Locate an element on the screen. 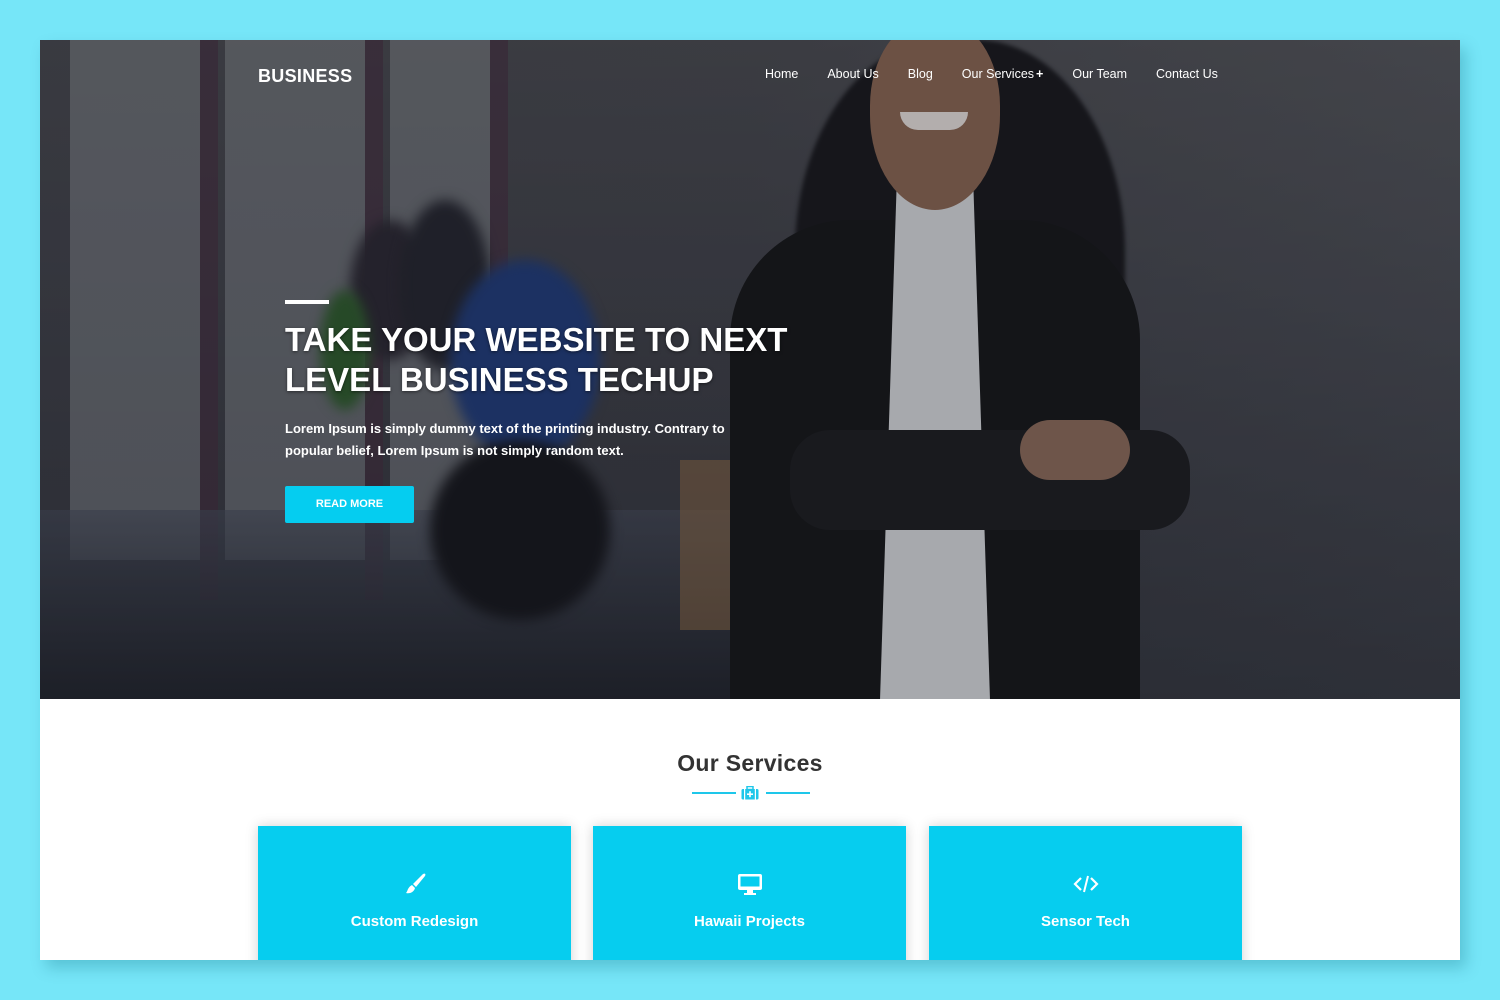  nav-blog: Blog is located at coordinates (920, 74).